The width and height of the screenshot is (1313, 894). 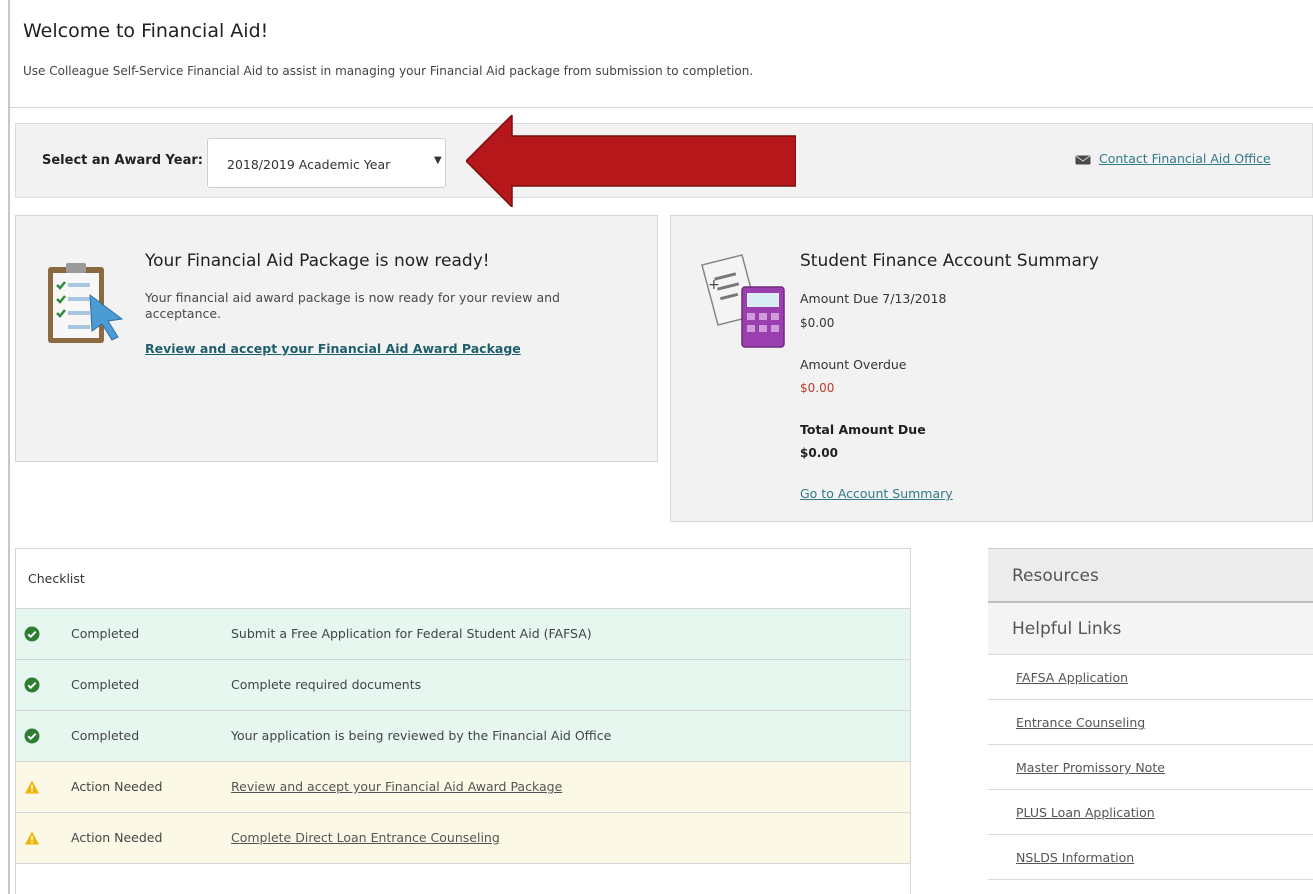 I want to click on page-left-border, so click(x=9, y=447).